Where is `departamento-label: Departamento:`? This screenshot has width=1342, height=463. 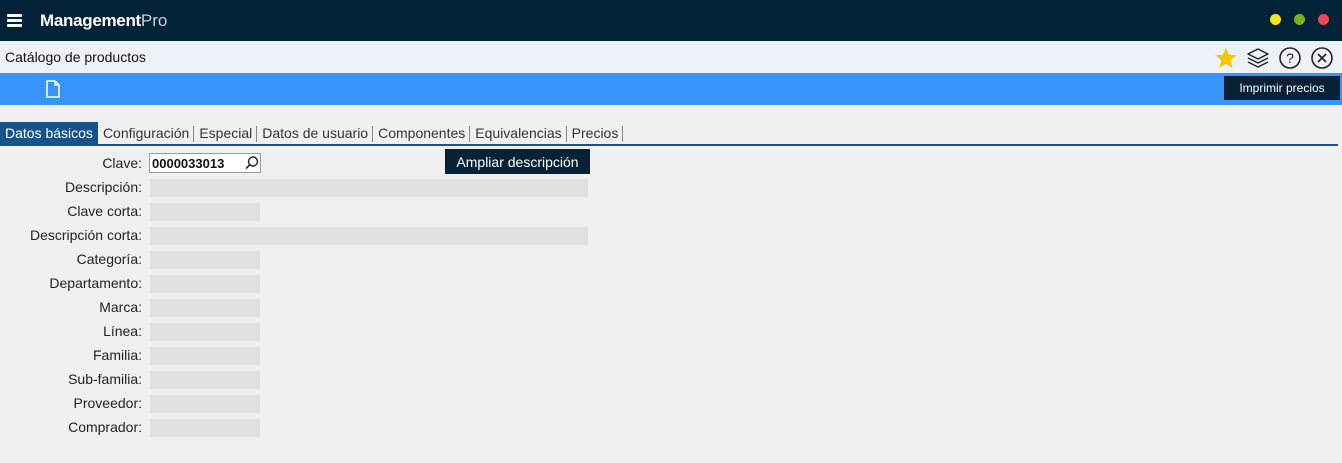 departamento-label: Departamento: is located at coordinates (95, 283).